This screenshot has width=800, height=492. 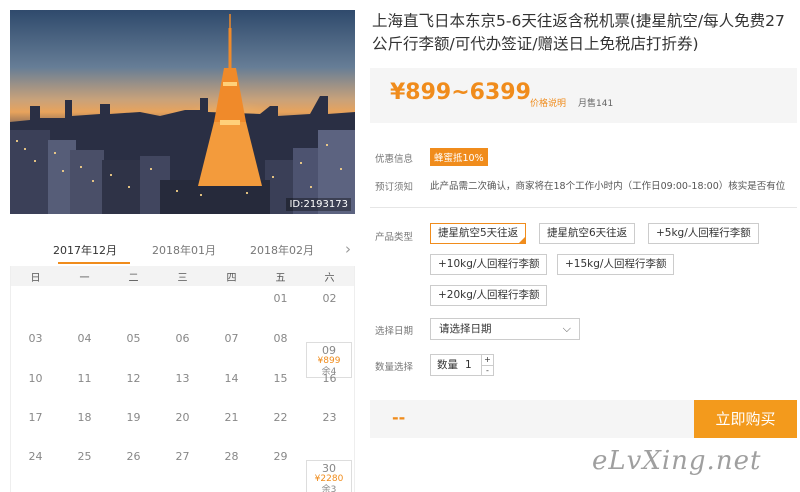 I want to click on calendar-day: 06, so click(x=182, y=338).